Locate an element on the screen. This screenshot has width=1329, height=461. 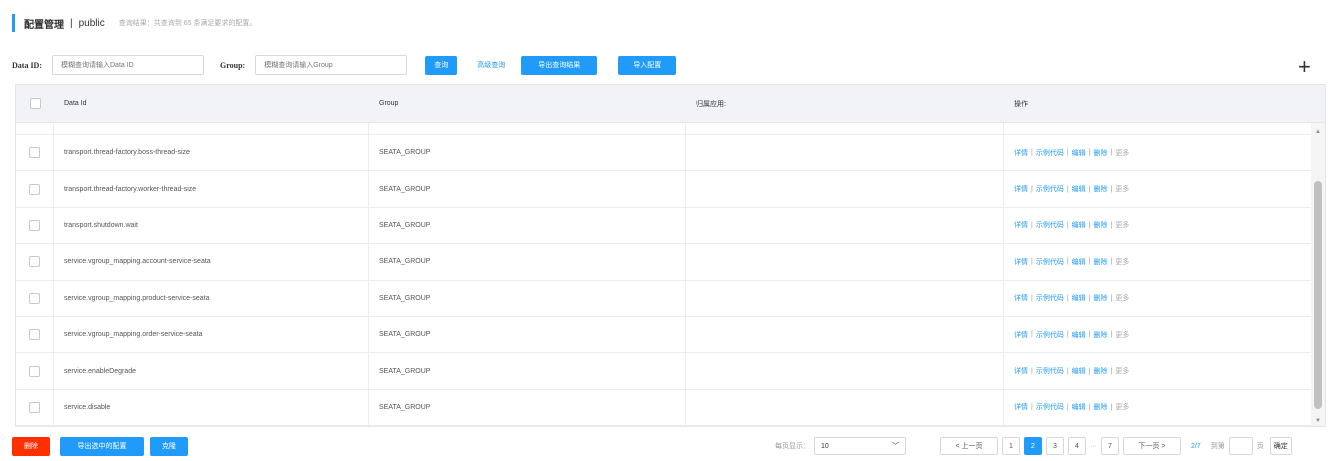
header-data-id: Data Id is located at coordinates (75, 103).